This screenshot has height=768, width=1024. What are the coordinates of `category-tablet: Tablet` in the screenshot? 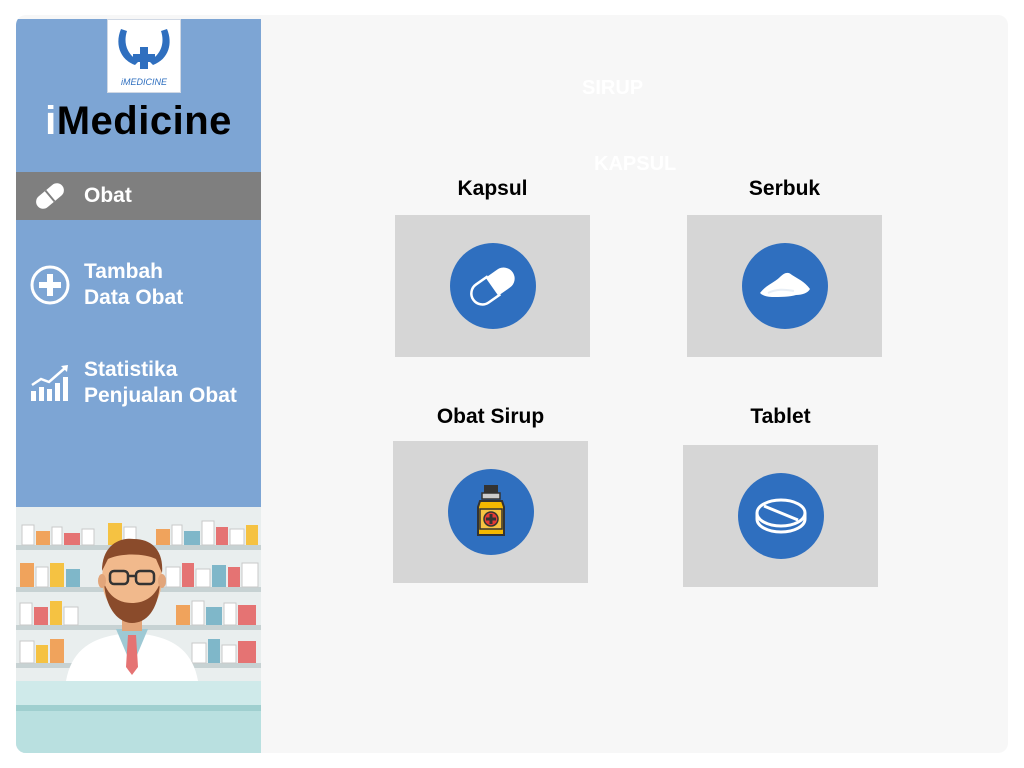 It's located at (780, 497).